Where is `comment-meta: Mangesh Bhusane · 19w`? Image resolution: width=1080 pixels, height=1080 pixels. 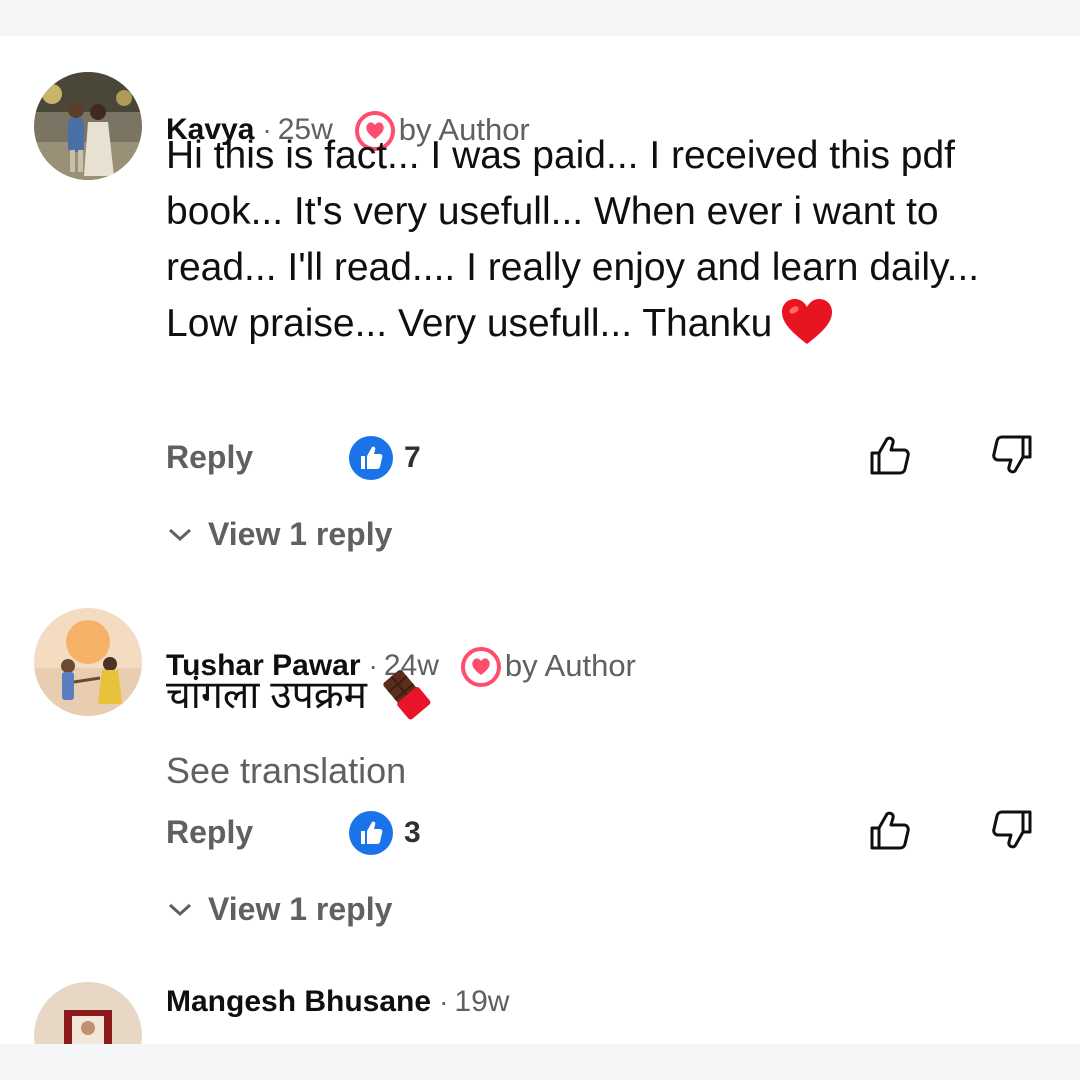
comment-meta: Mangesh Bhusane · 19w is located at coordinates (337, 1002).